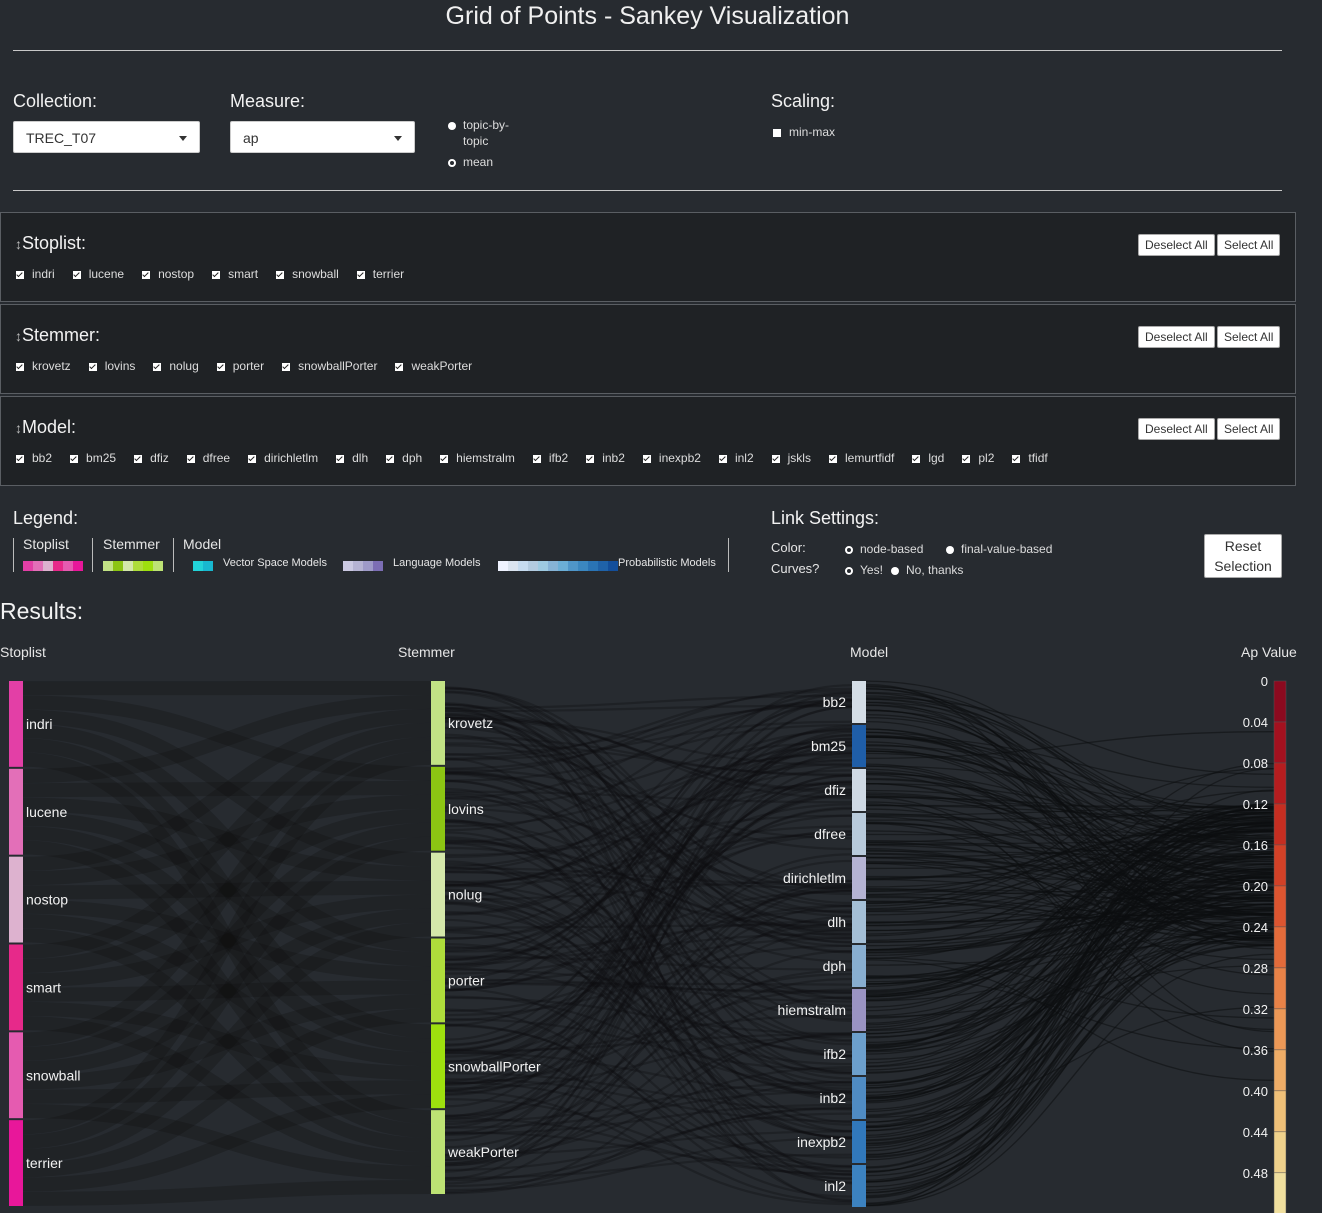 The image size is (1322, 1213). I want to click on ap-tick-label: 0.08, so click(1255, 763).